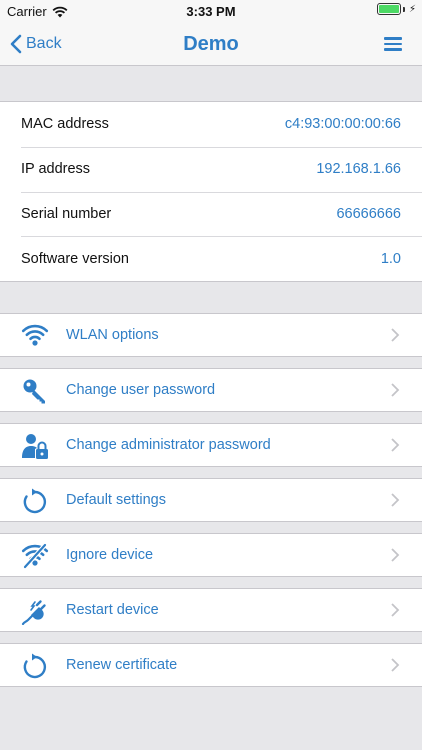  I want to click on info-row-mac: MAC address c4:93:00:00:00:66, so click(211, 124).